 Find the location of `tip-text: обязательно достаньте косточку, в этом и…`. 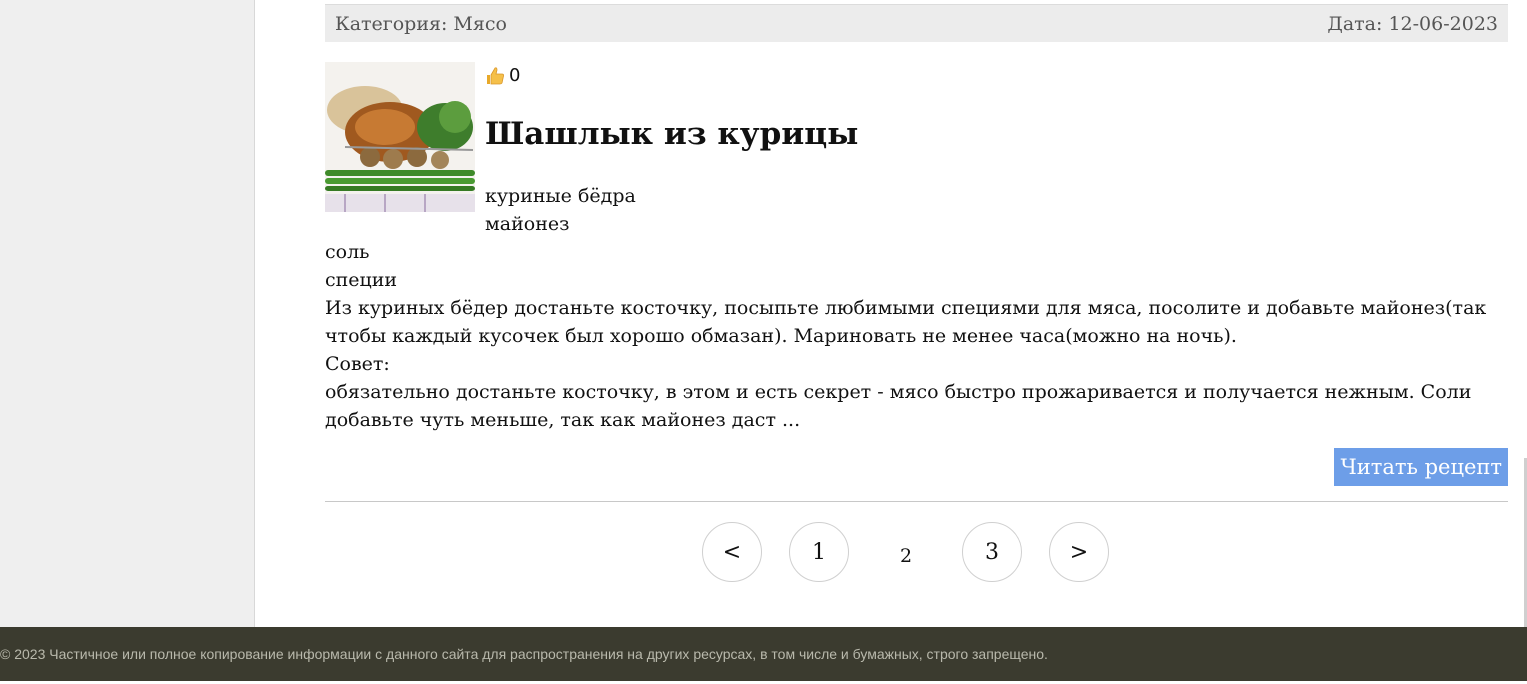

tip-text: обязательно достаньте косточку, в этом и… is located at coordinates (898, 406).